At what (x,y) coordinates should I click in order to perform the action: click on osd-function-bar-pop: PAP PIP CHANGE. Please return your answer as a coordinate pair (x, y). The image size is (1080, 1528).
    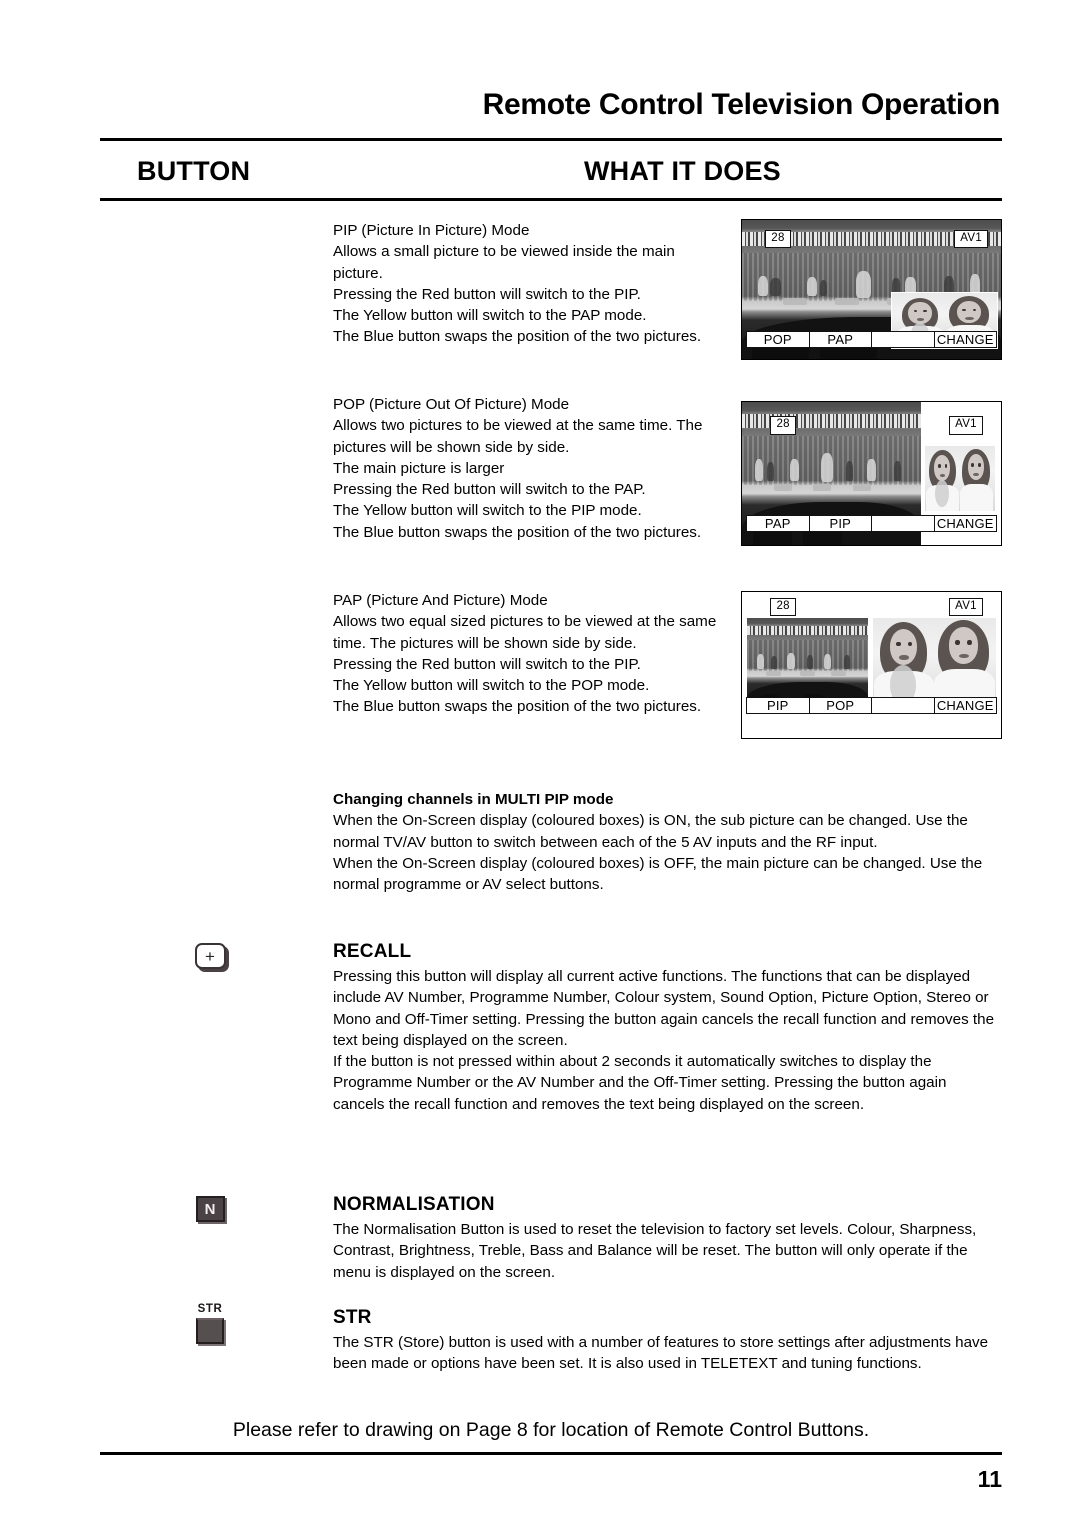
    Looking at the image, I should click on (871, 523).